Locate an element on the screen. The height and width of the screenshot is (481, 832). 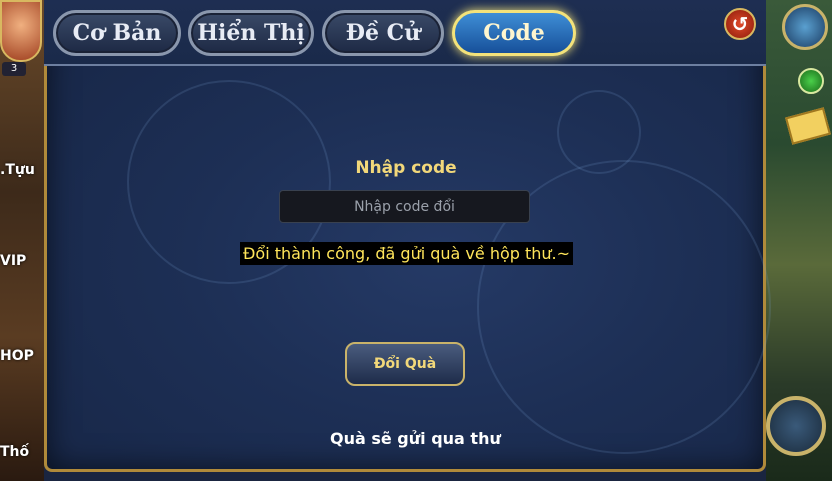
tab-display: Hiển Thị is located at coordinates (251, 33).